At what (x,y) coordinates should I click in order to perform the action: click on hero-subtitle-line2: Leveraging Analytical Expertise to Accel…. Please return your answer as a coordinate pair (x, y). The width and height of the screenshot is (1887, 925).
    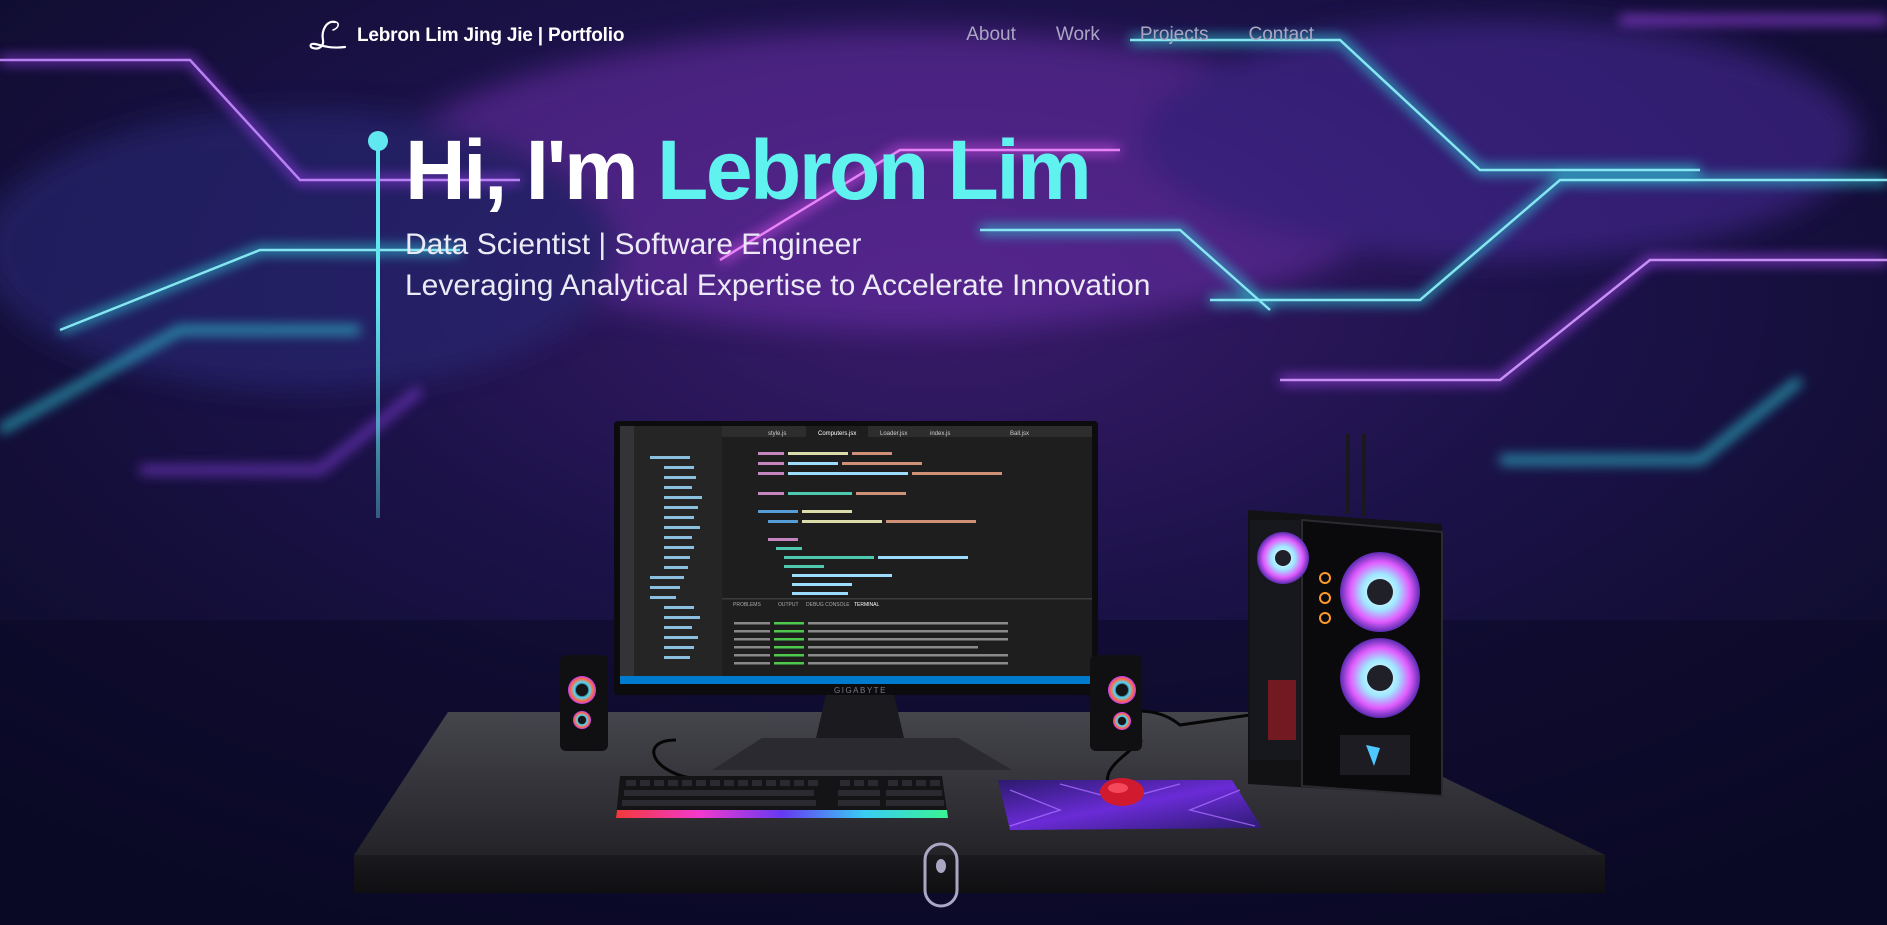
    Looking at the image, I should click on (778, 285).